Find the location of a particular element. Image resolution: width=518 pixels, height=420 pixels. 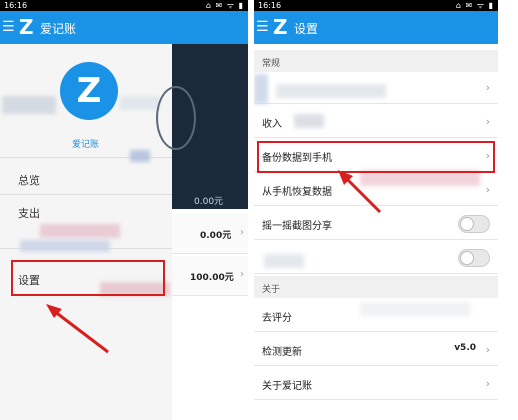

row-label: 关于爱记账 is located at coordinates (287, 386).